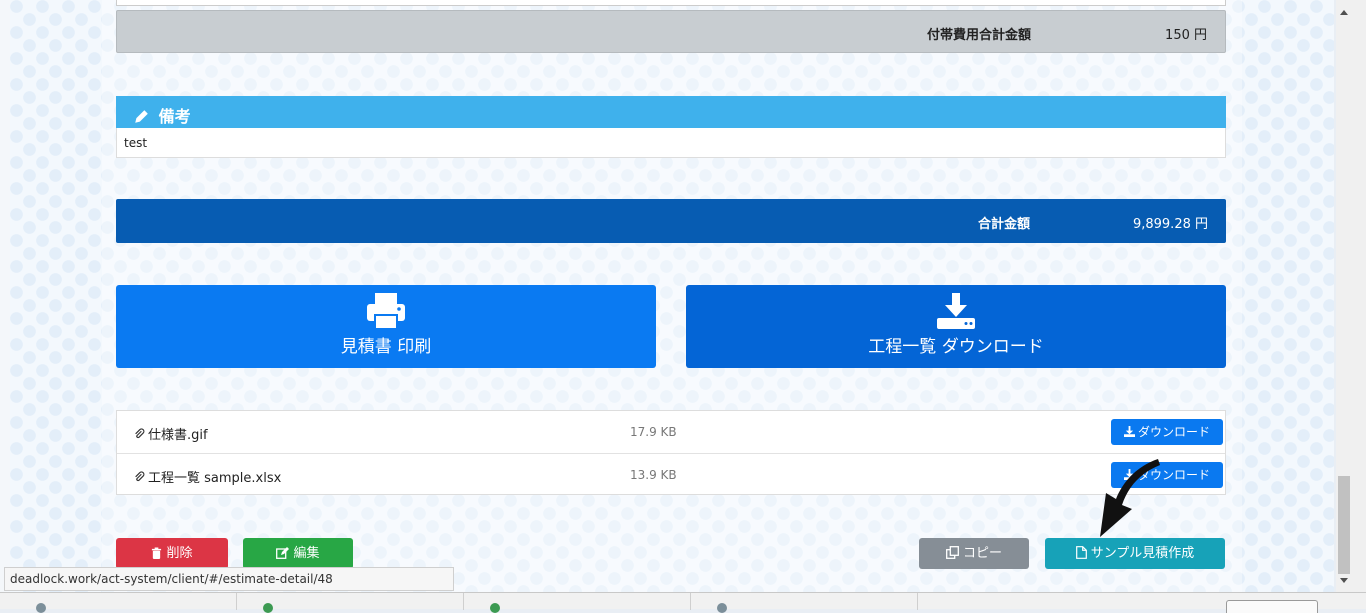 The image size is (1366, 613). Describe the element at coordinates (1130, 498) in the screenshot. I see `annotation-arrow-icon` at that location.